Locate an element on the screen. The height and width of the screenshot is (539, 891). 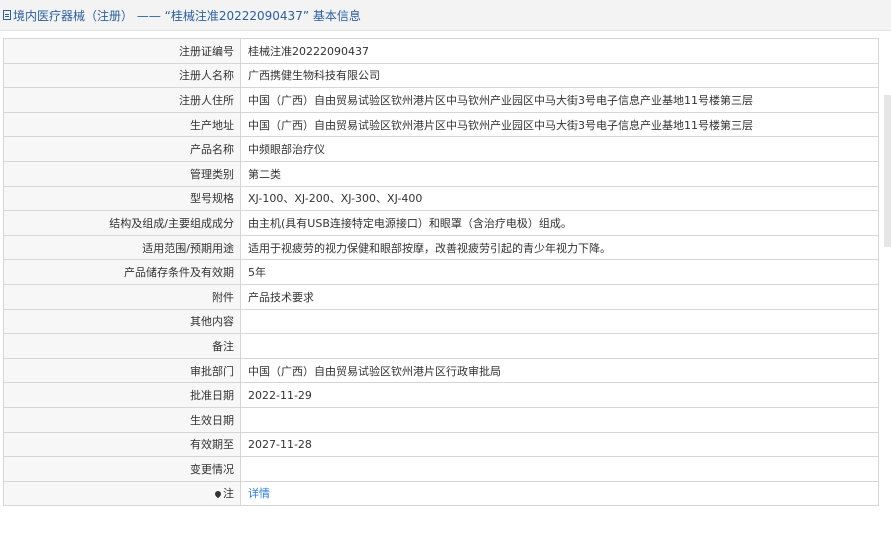
field-label: 附件 is located at coordinates (122, 296).